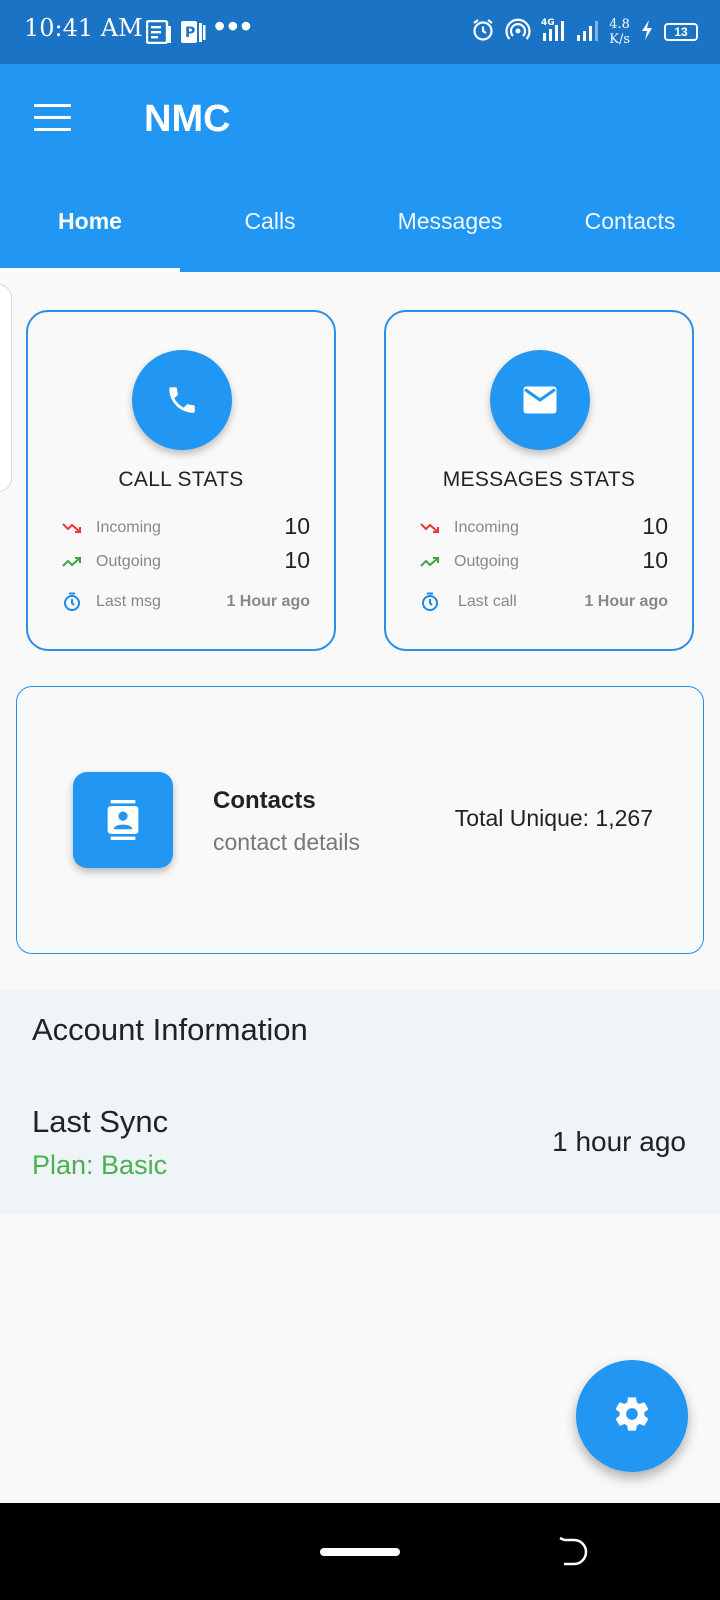  What do you see at coordinates (128, 561) in the screenshot?
I see `call-outgoing-label: Outgoing` at bounding box center [128, 561].